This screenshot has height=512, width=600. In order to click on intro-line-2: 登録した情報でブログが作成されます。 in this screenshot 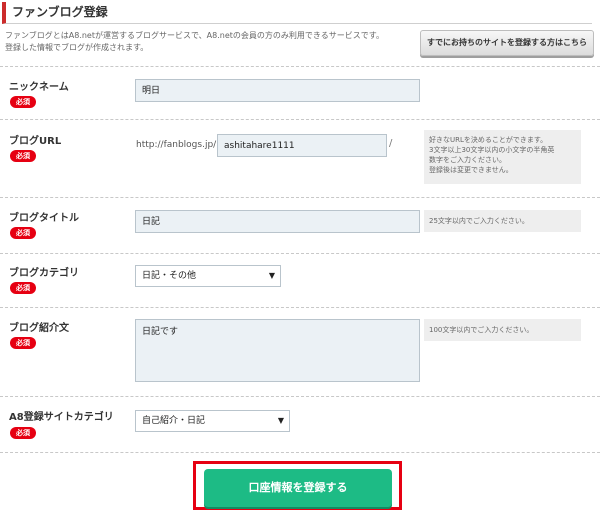, I will do `click(77, 47)`.